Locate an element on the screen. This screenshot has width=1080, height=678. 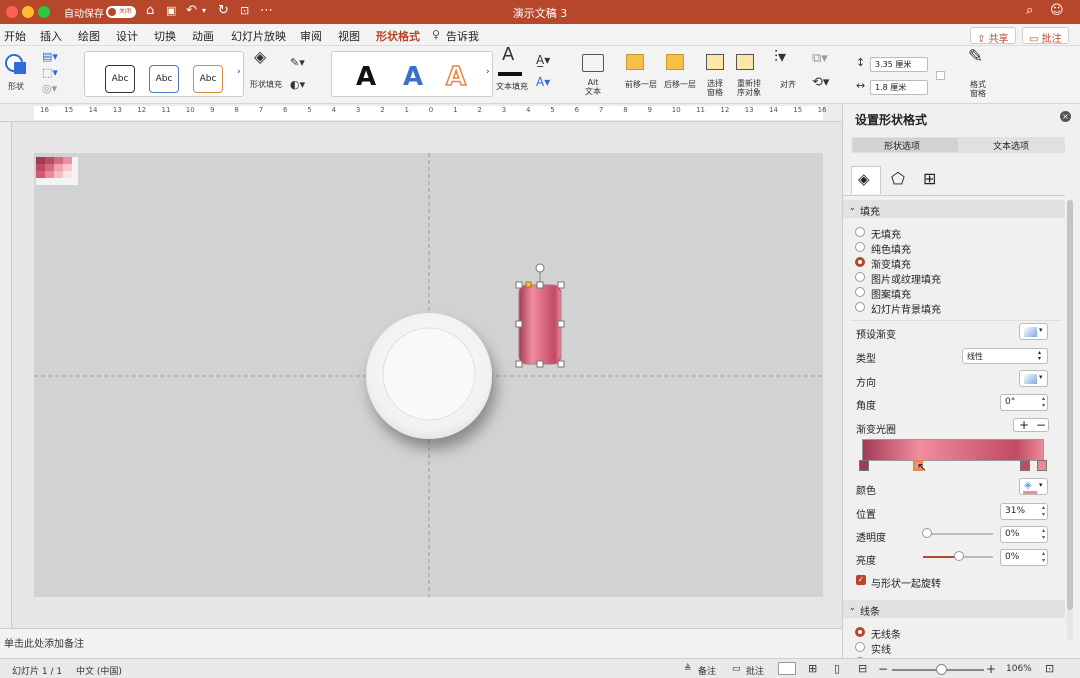
tab-text-options: 文本选项 is located at coordinates (1011, 145).